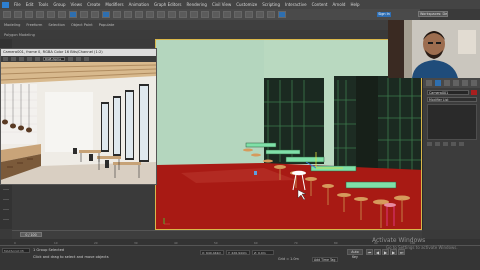 This screenshot has height=270, width=480. Describe the element at coordinates (320, 4) in the screenshot. I see `menu-content: Content` at that location.